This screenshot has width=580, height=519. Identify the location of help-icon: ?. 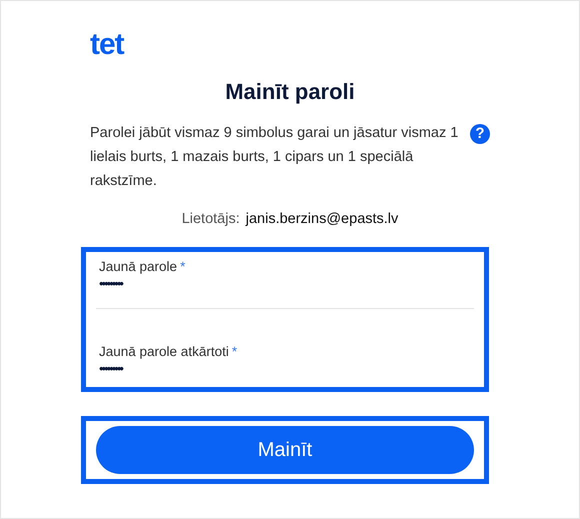
(480, 134).